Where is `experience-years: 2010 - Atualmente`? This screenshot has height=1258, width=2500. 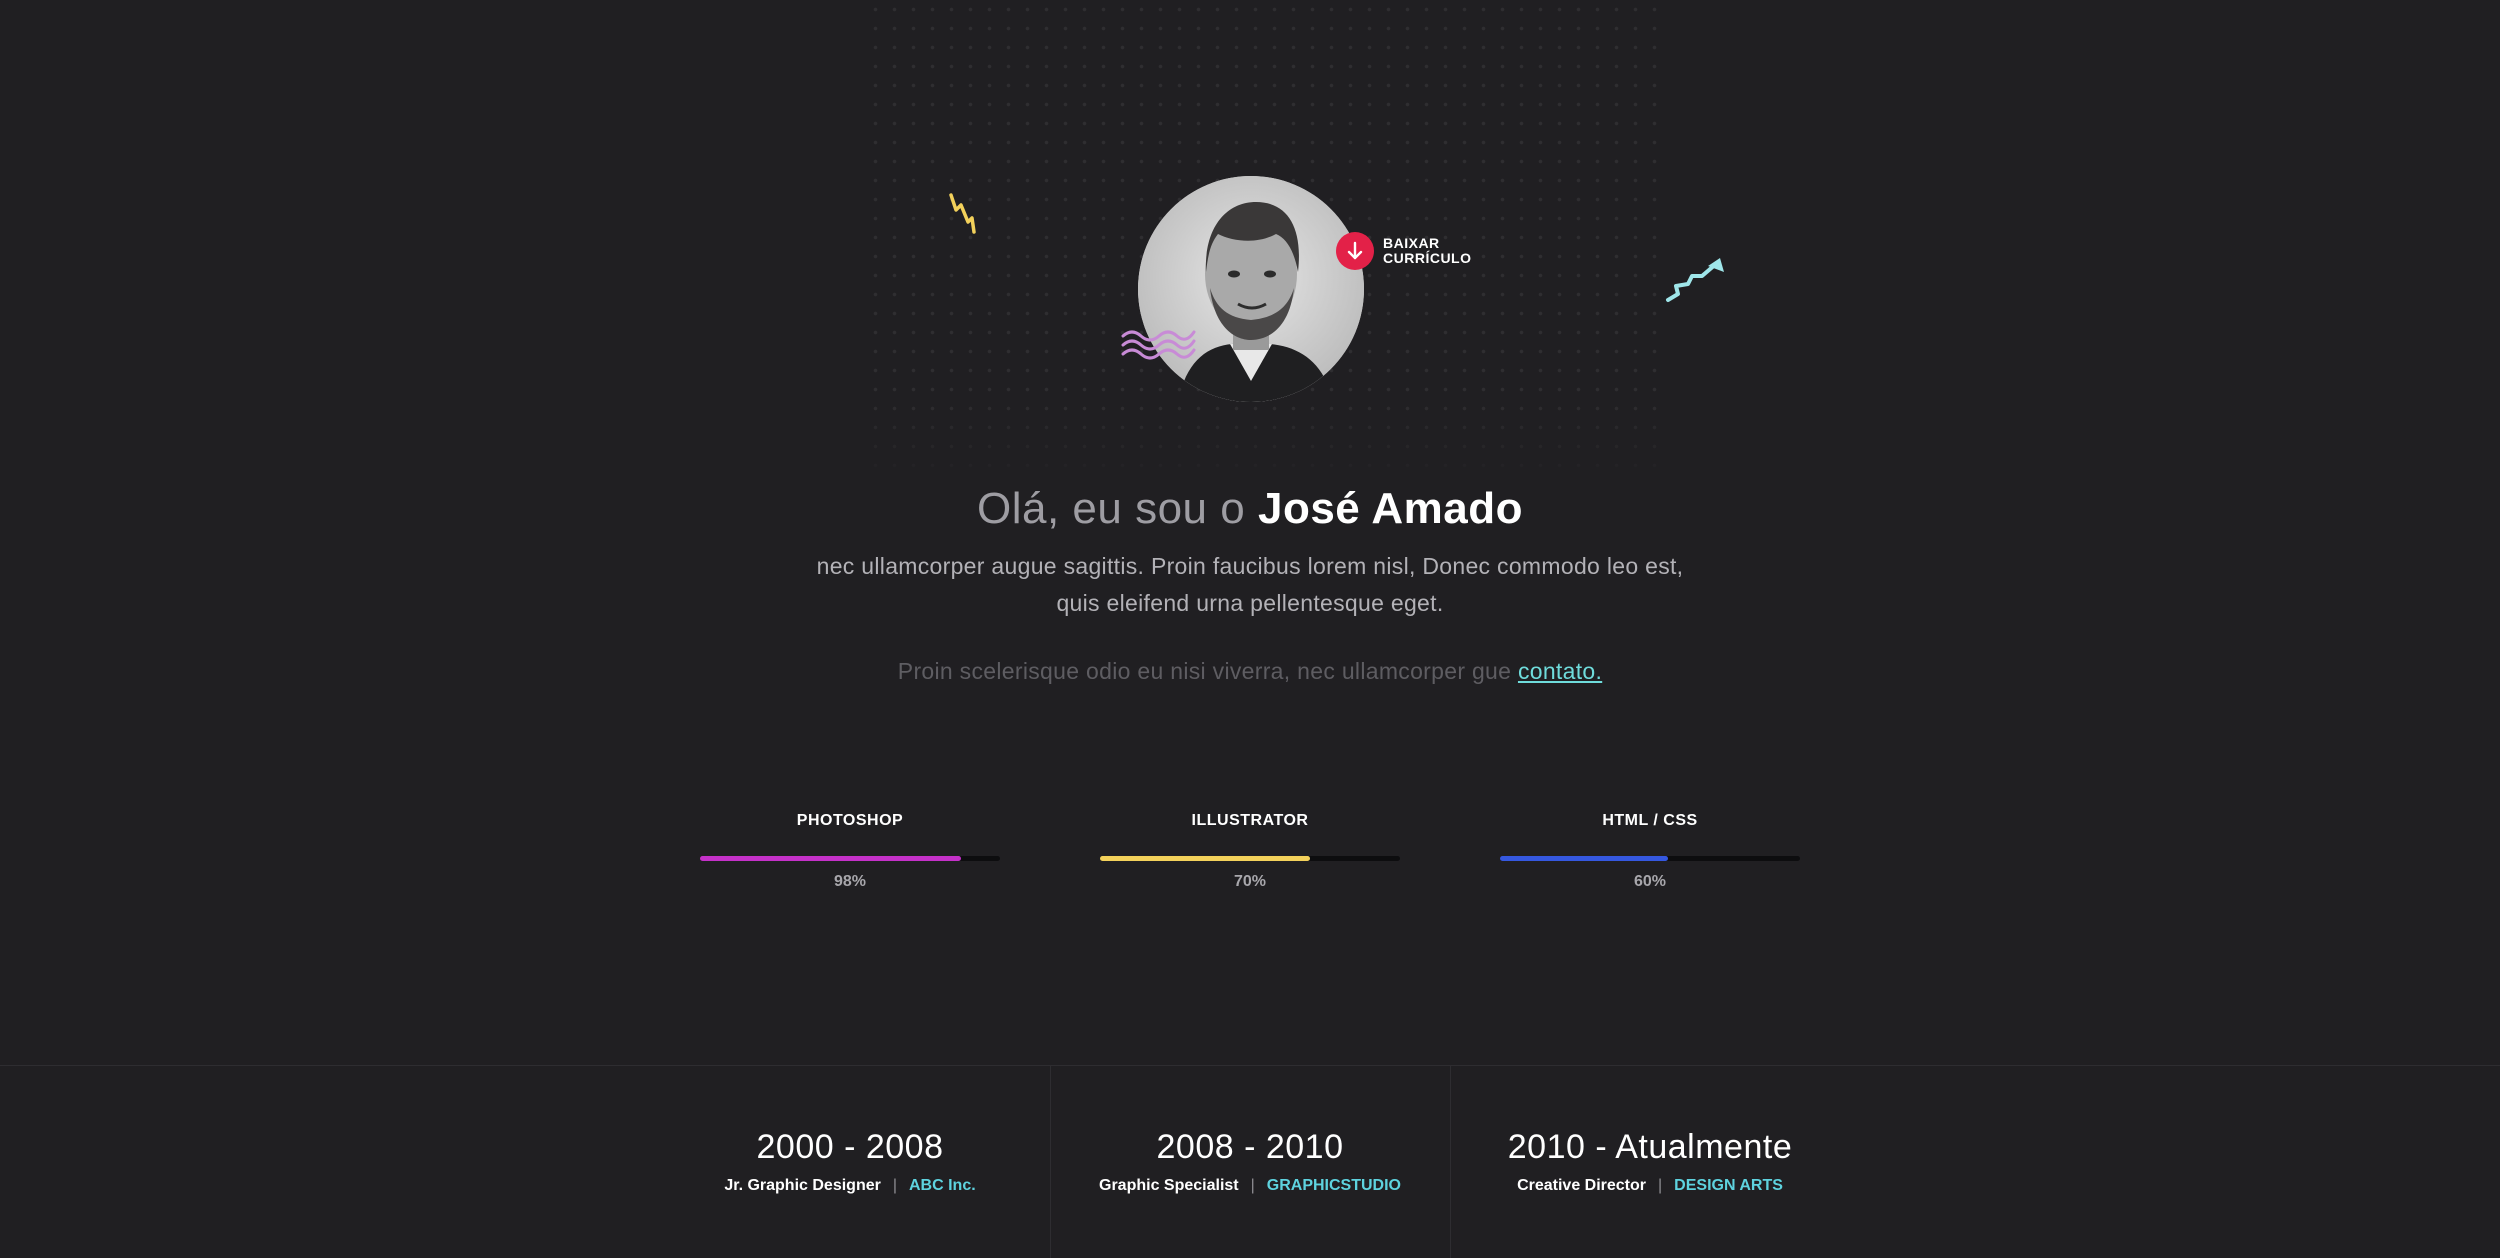
experience-years: 2010 - Atualmente is located at coordinates (1650, 1147).